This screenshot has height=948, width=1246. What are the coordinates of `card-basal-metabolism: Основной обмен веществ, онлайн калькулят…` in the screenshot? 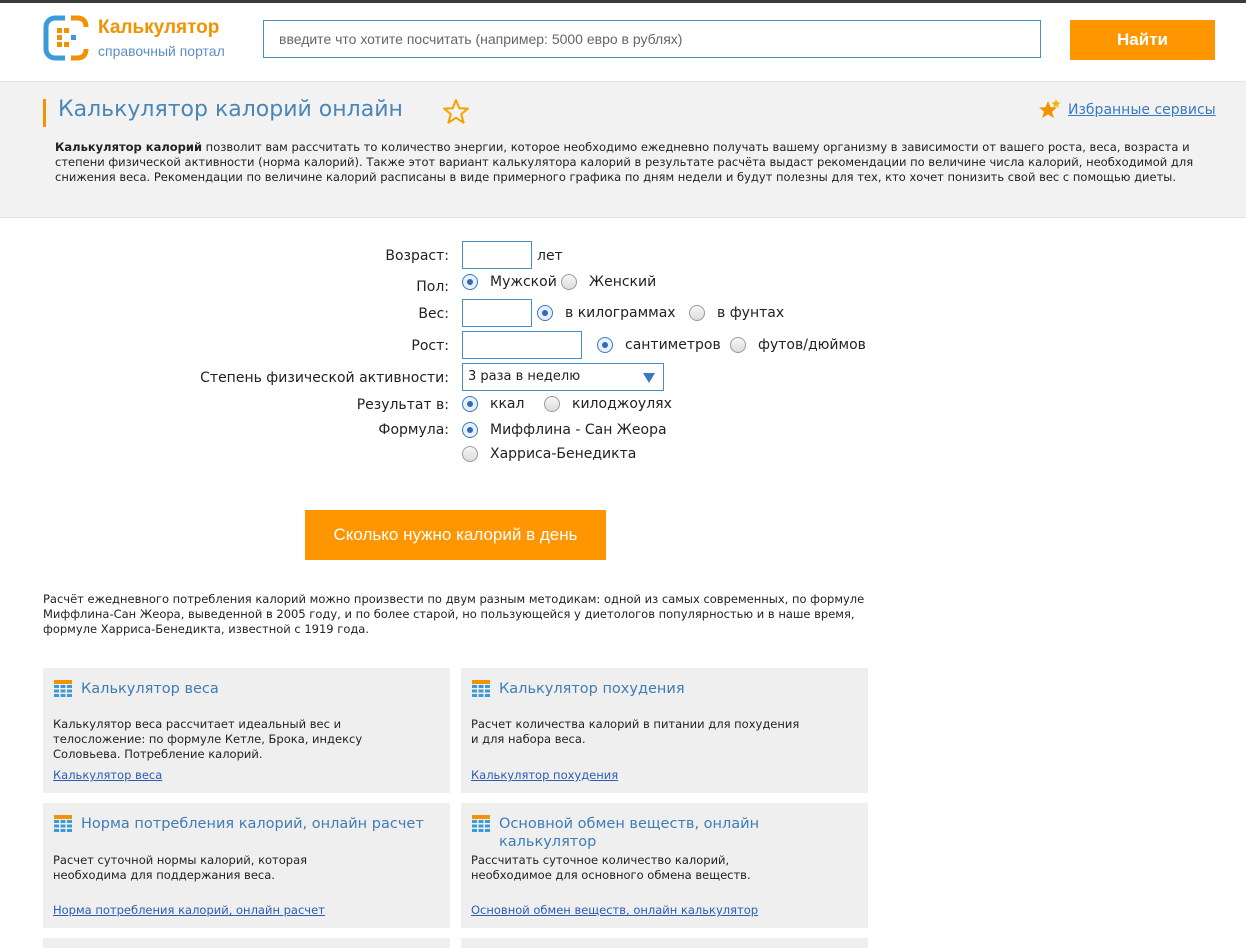 It's located at (664, 865).